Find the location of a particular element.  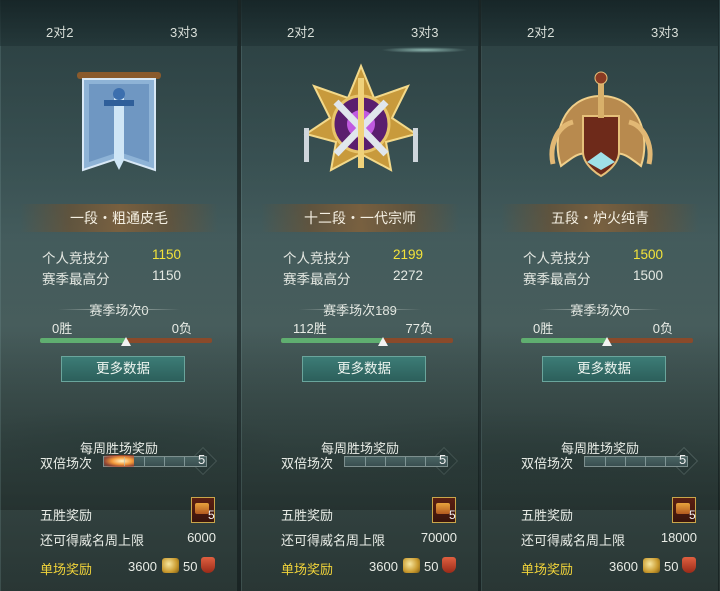

rank-title: 五段・炉火纯青 is located at coordinates (600, 218).